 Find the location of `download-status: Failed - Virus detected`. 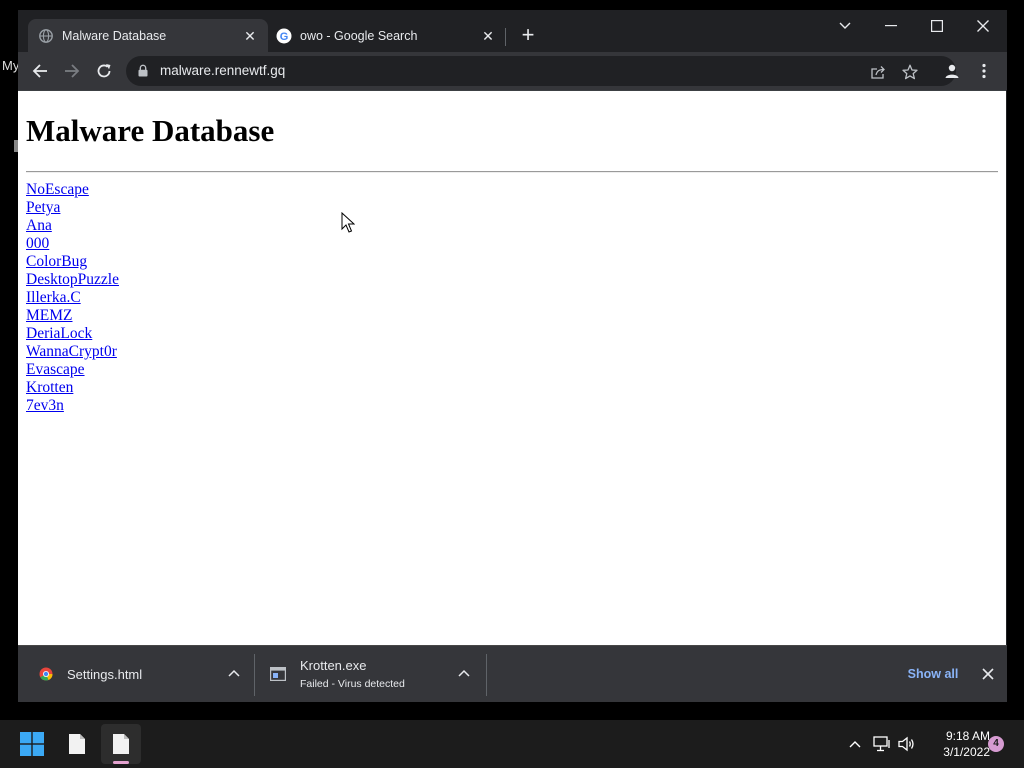

download-status: Failed - Virus detected is located at coordinates (352, 684).